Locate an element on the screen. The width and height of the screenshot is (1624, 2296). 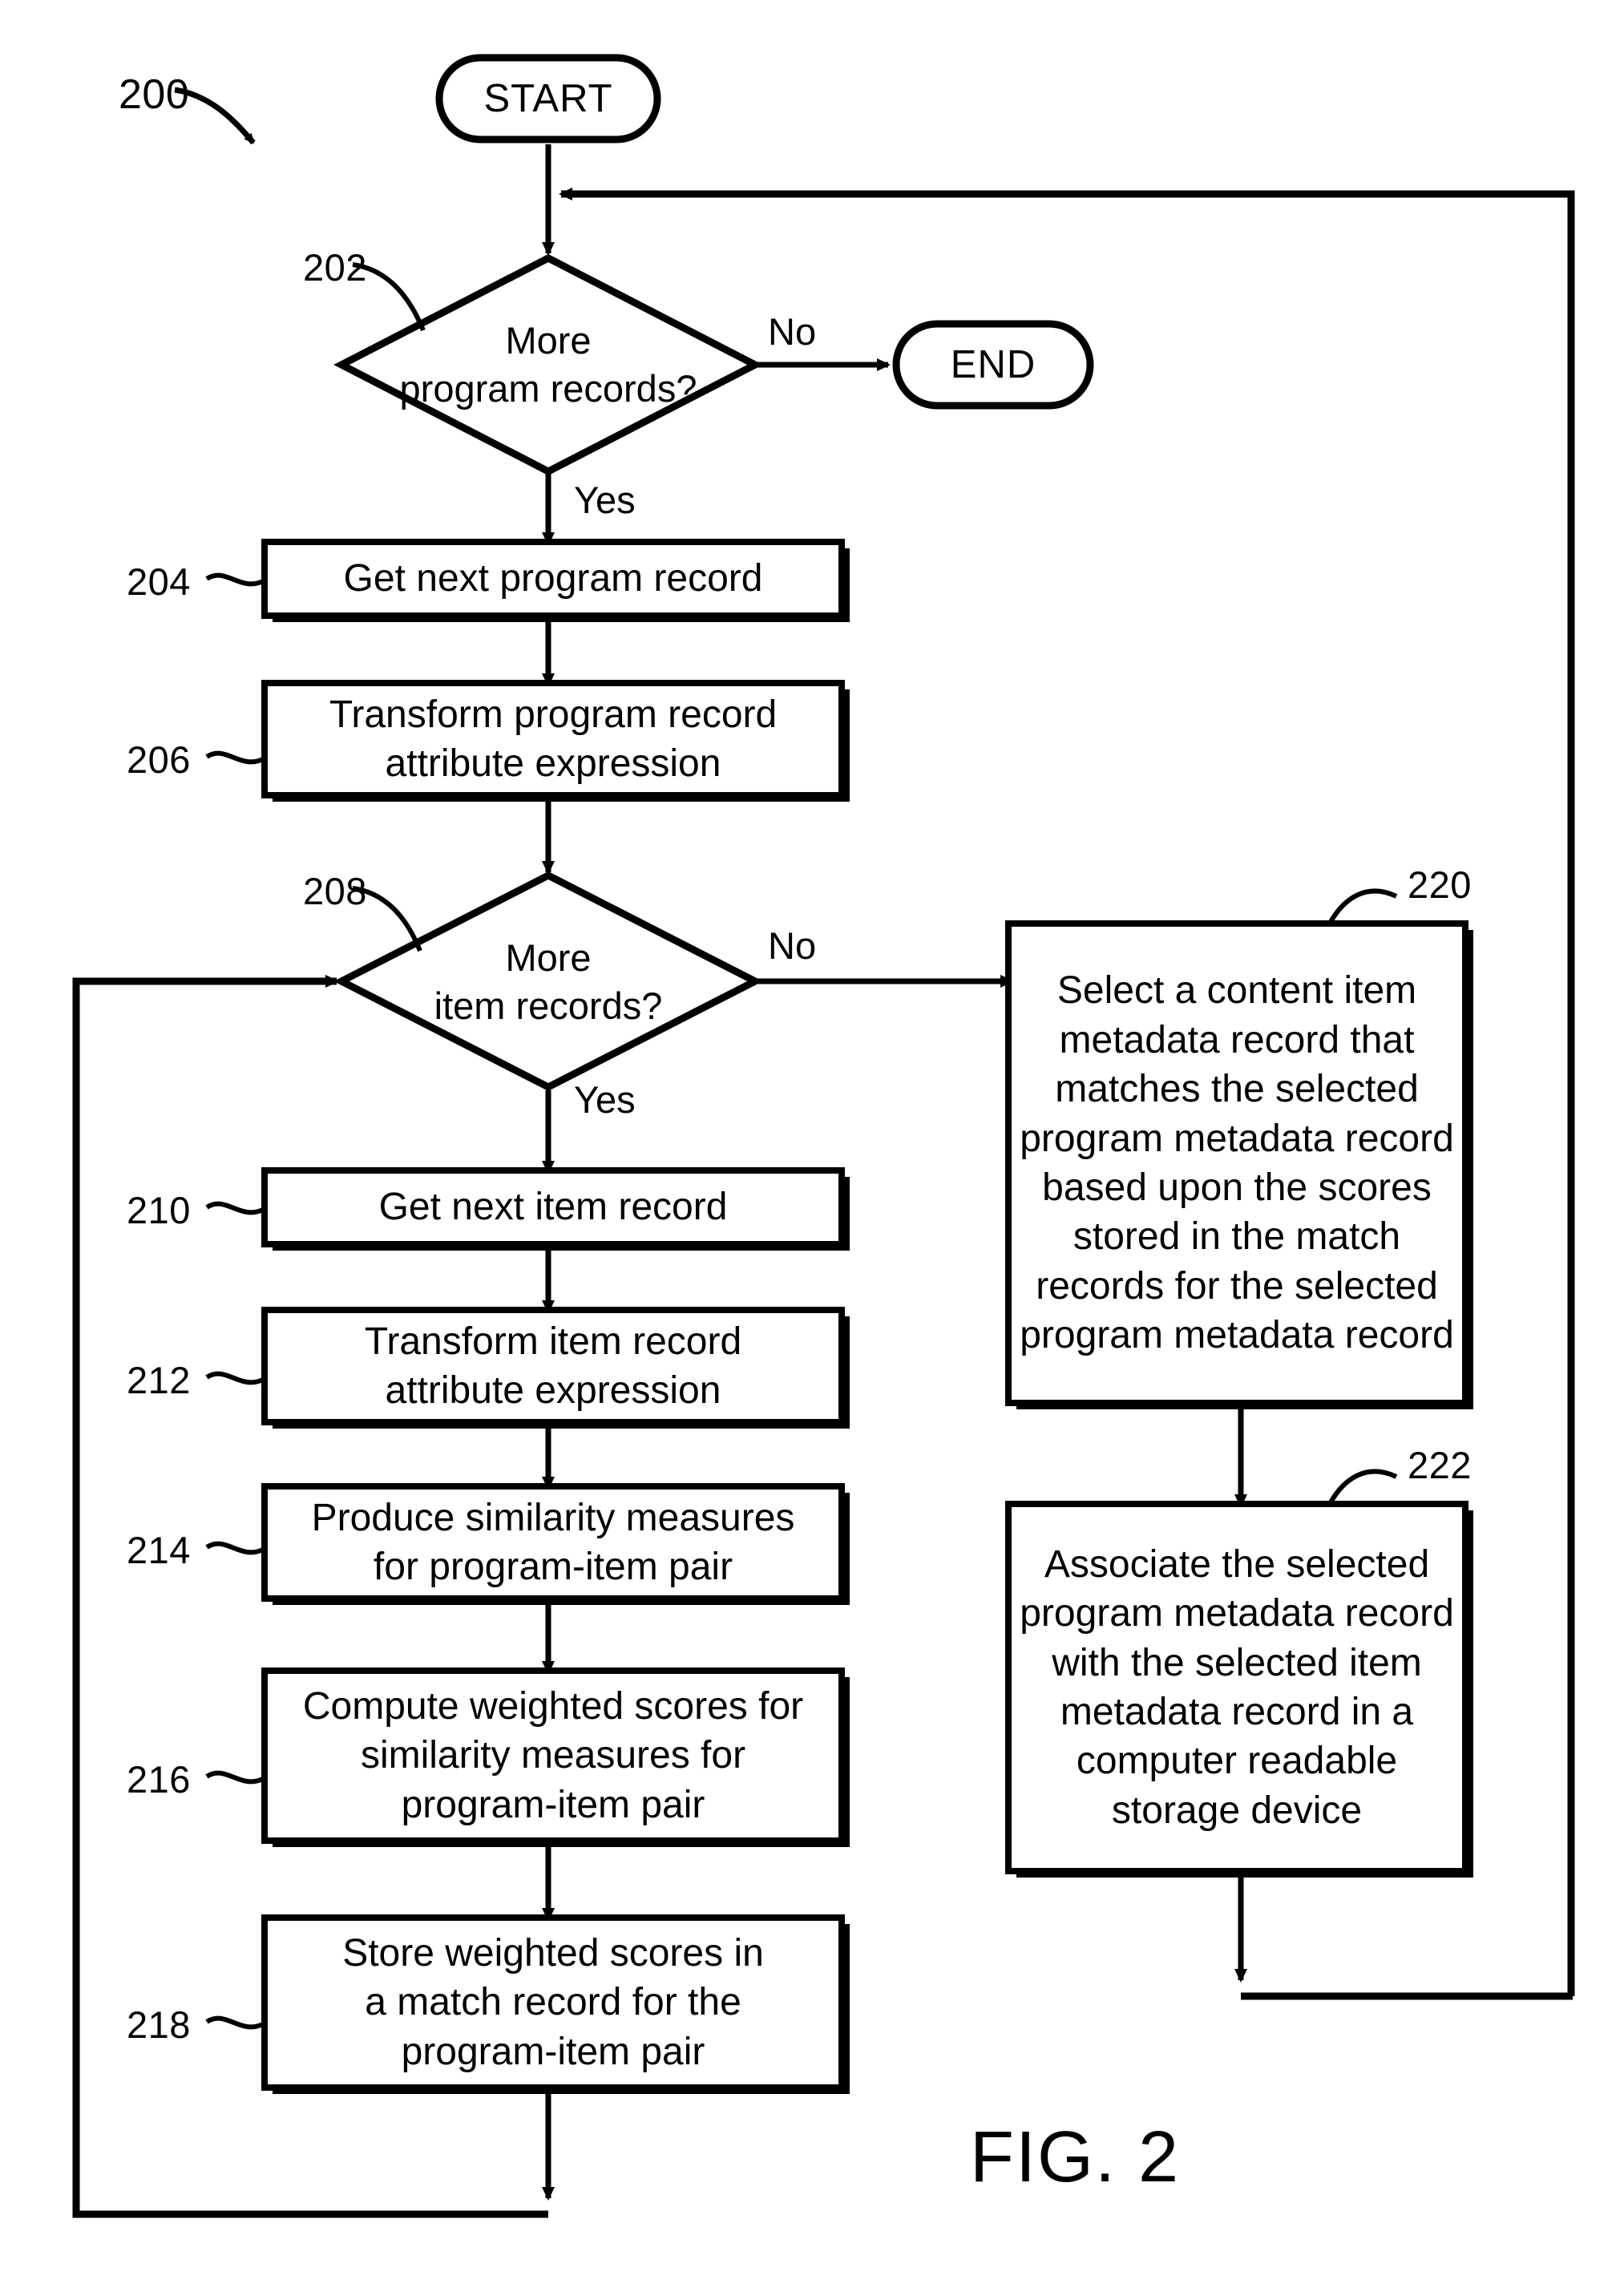
node-end-shape is located at coordinates (993, 365).